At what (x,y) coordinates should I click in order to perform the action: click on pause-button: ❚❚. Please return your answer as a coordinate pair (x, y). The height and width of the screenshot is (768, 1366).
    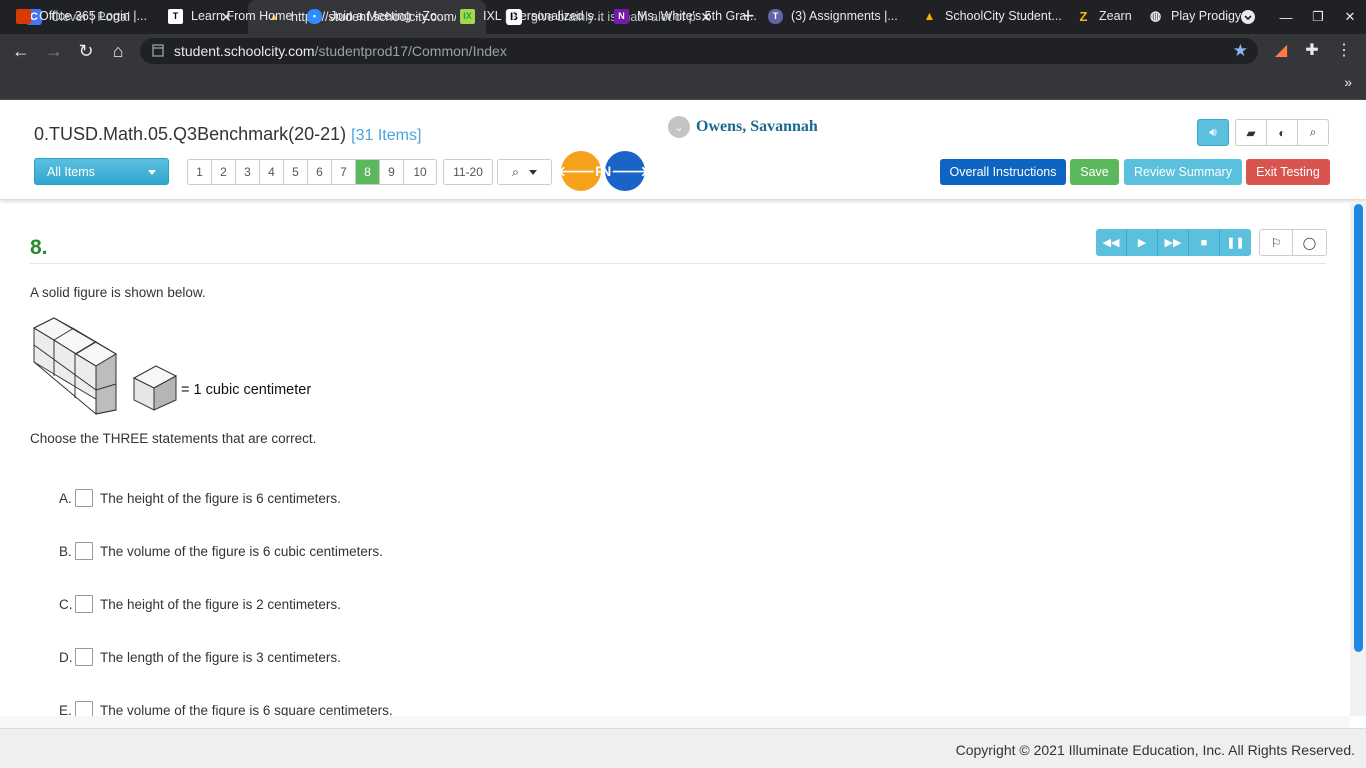
    Looking at the image, I should click on (1235, 242).